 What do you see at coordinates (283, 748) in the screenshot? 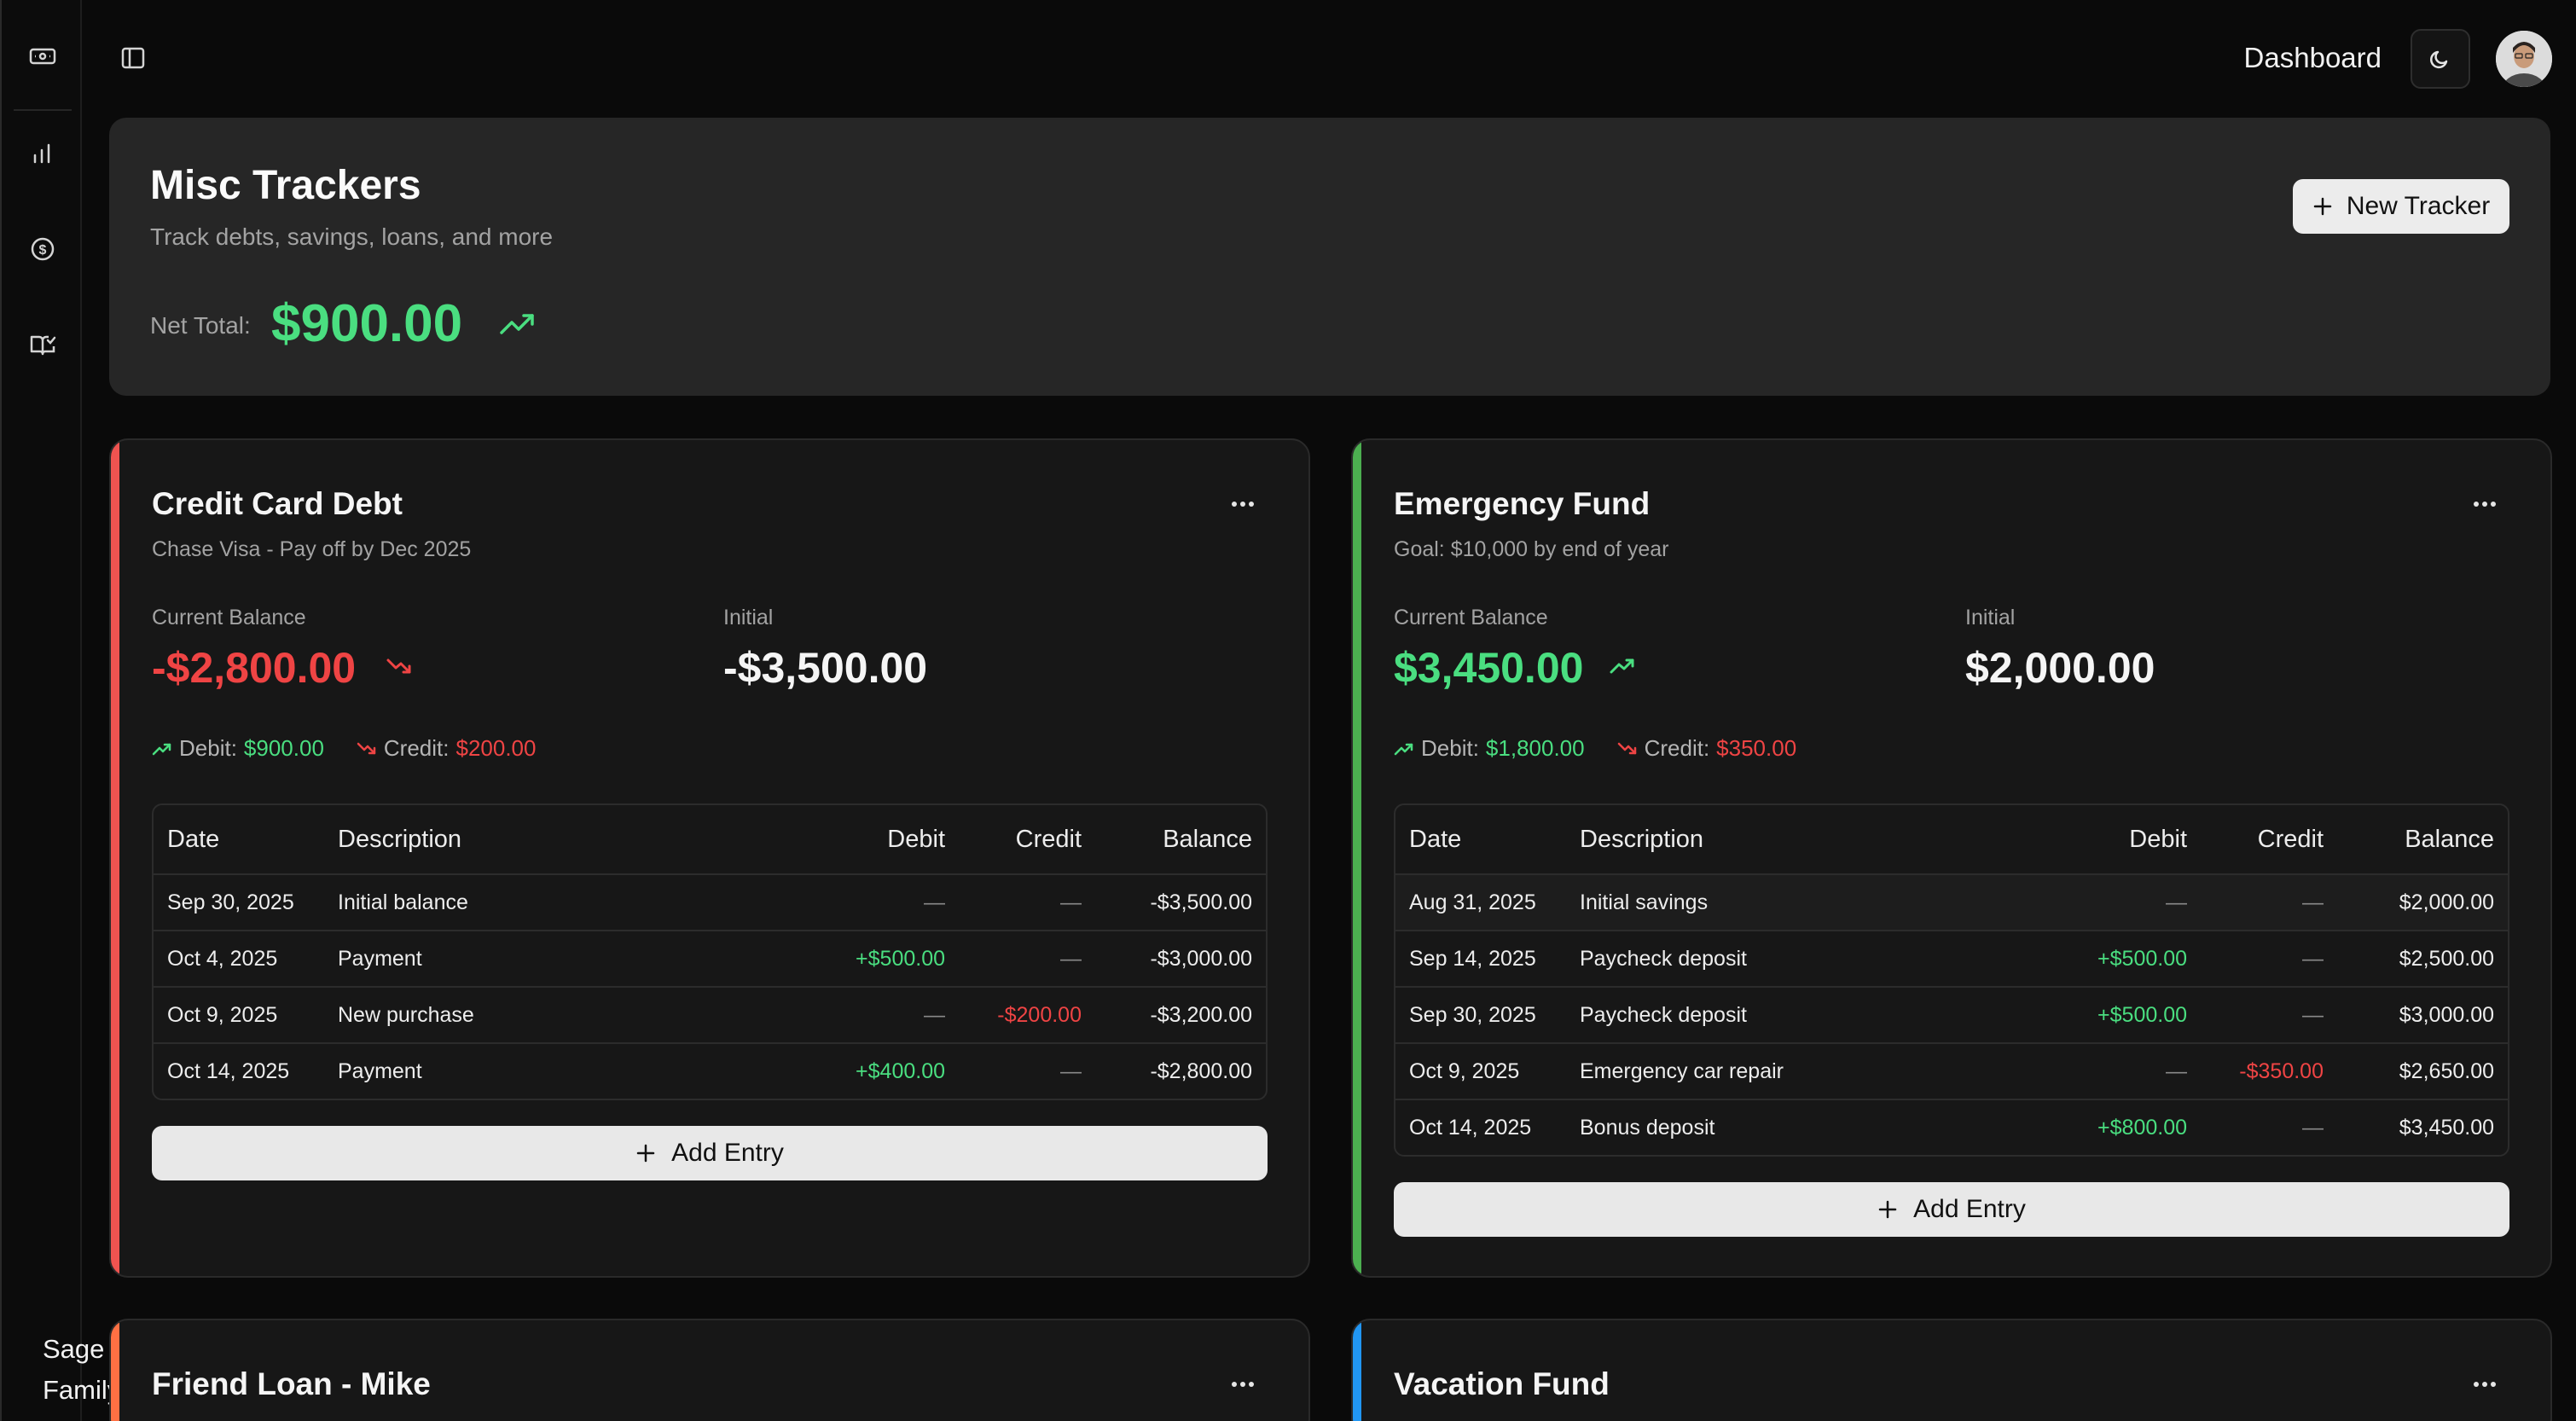
I see `debit-summary-value: $900.00` at bounding box center [283, 748].